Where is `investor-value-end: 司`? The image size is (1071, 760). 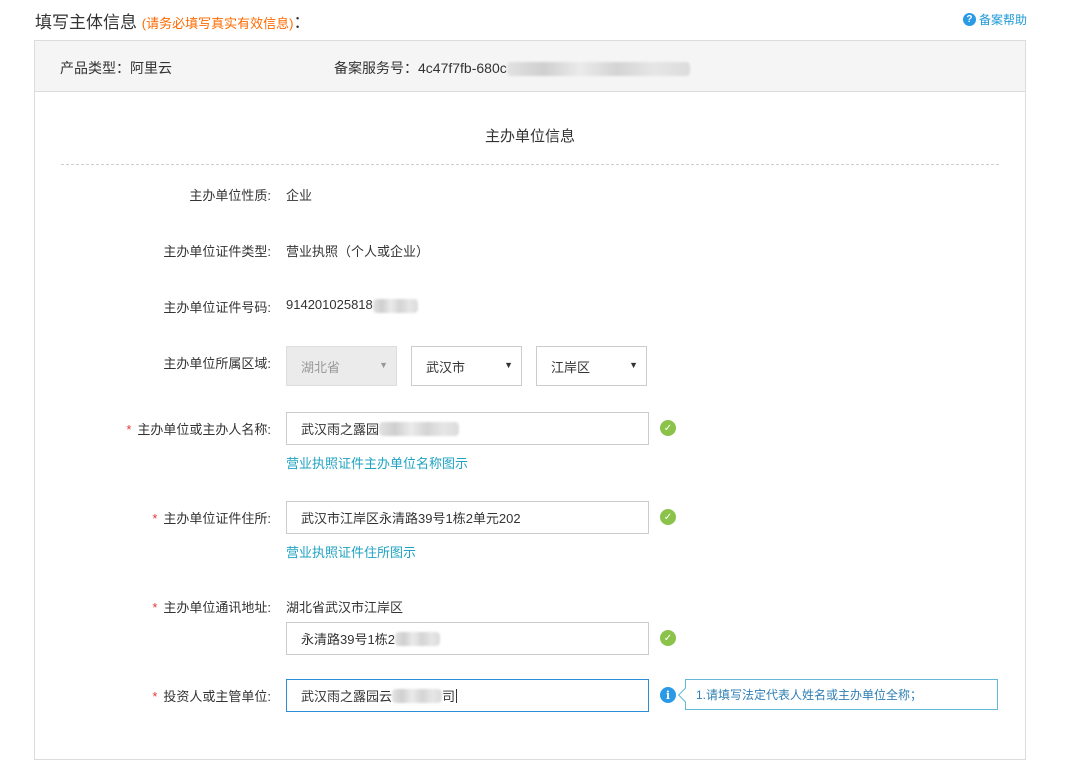 investor-value-end: 司 is located at coordinates (449, 696).